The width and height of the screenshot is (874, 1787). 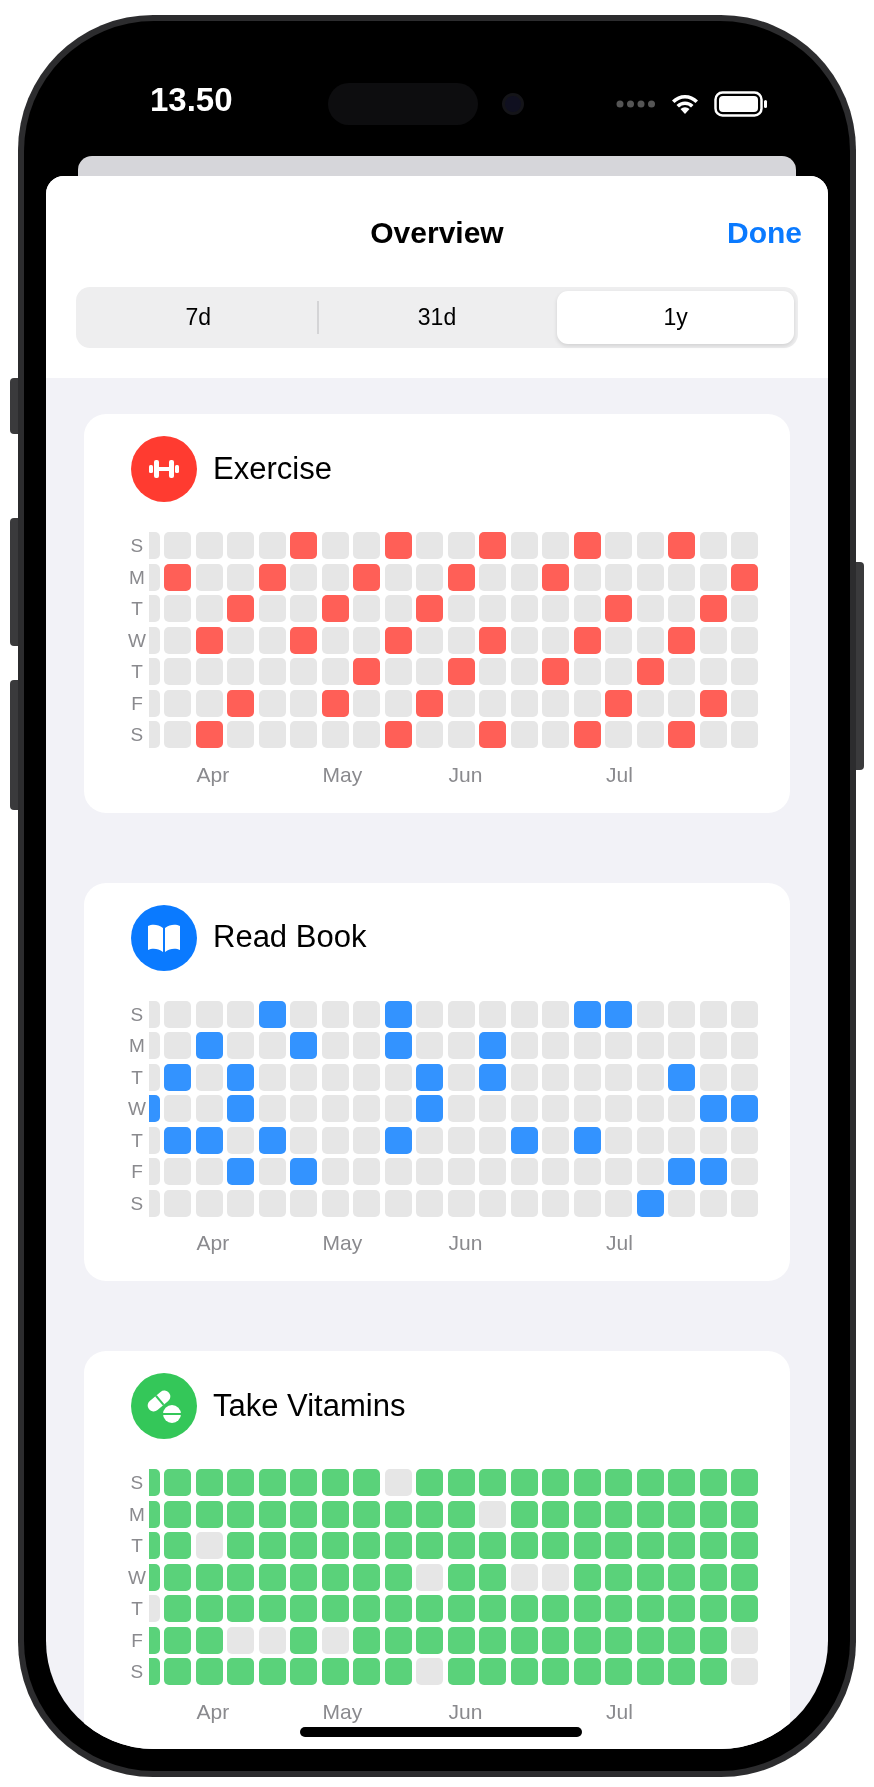 I want to click on habit-title: Read Book, so click(x=290, y=937).